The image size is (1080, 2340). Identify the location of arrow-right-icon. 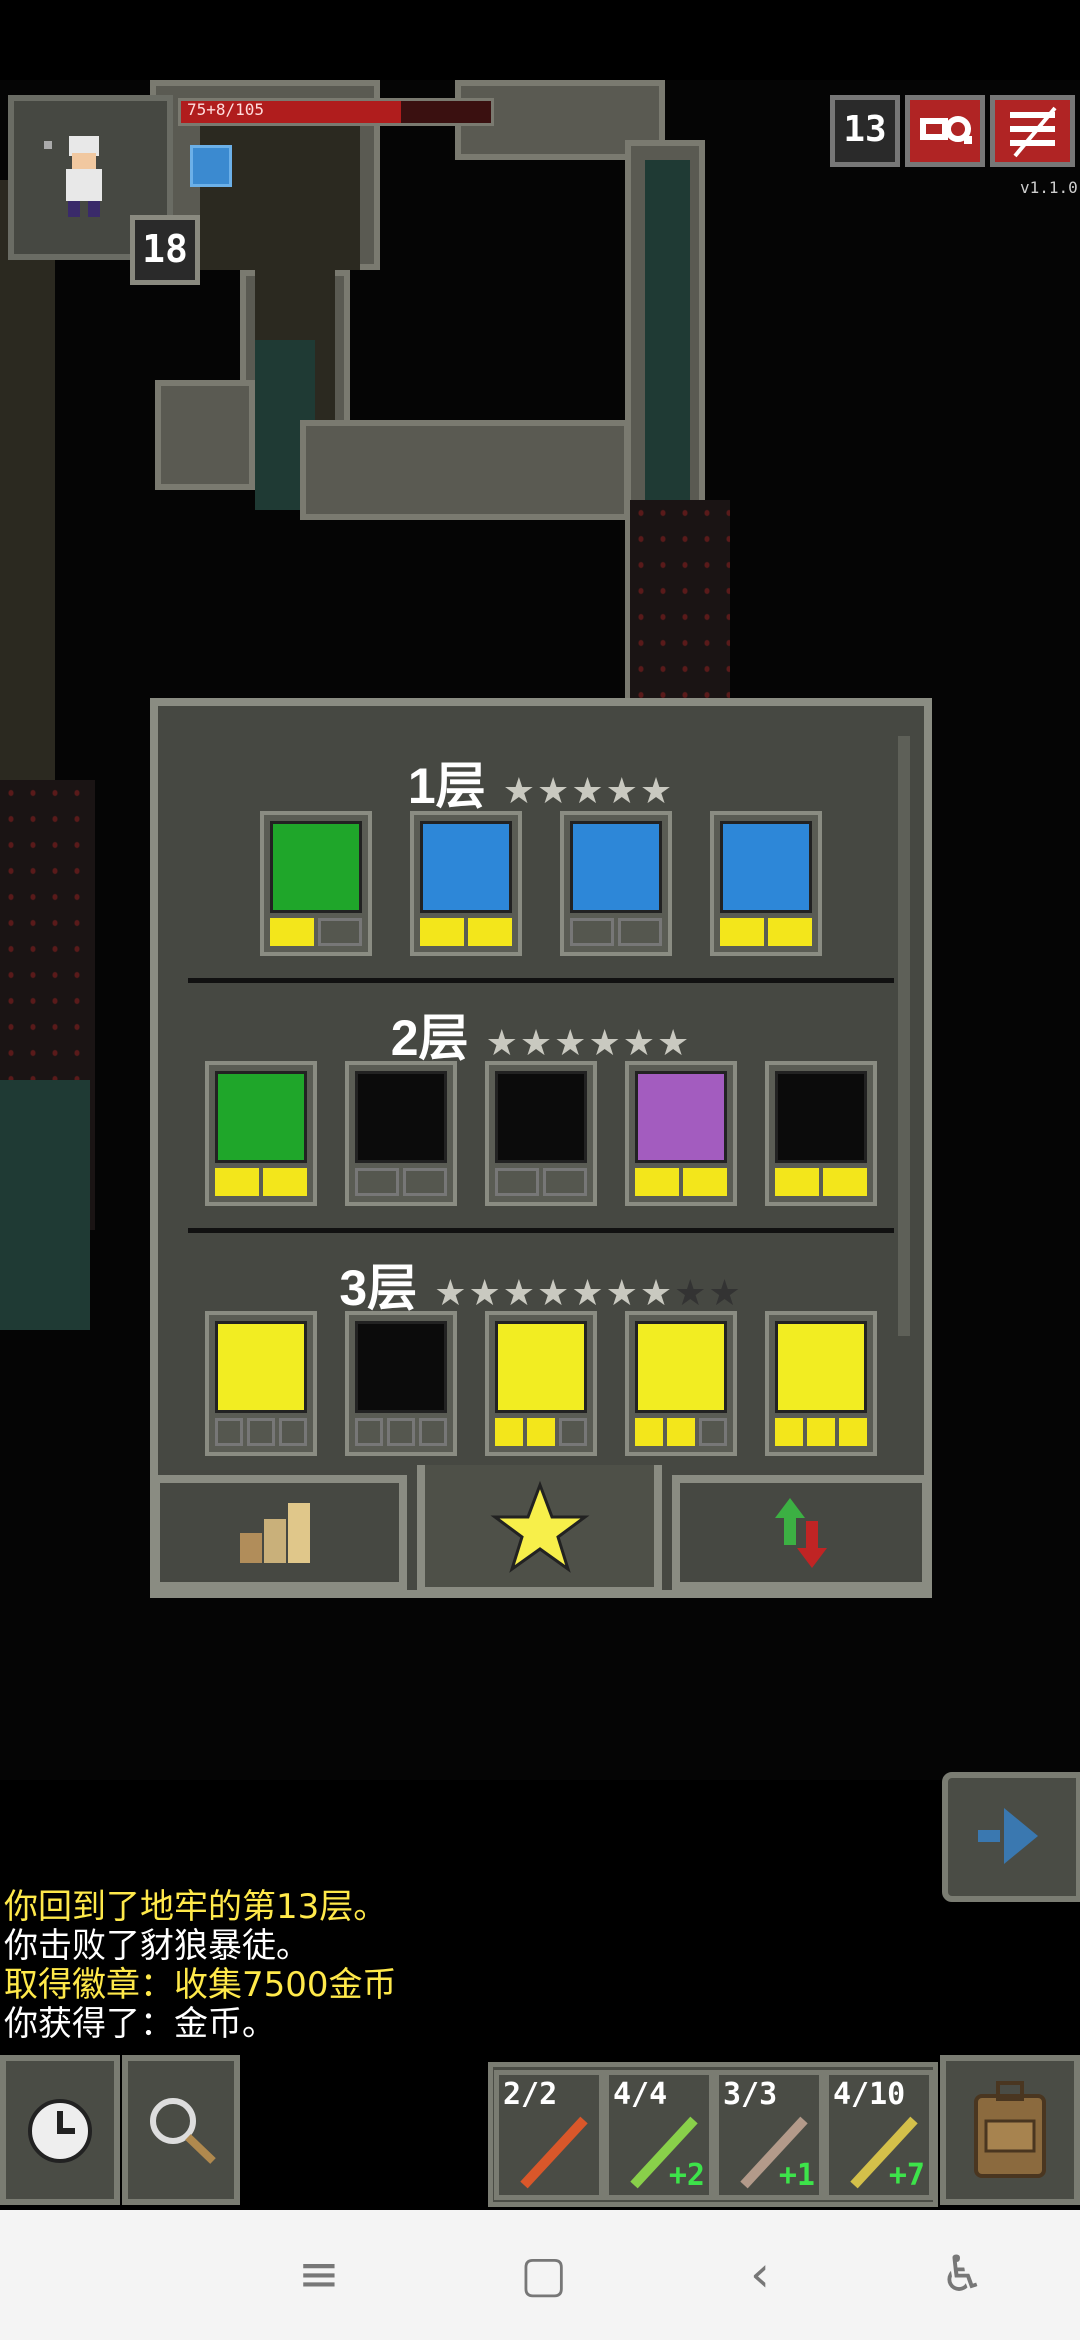
(401, 1367).